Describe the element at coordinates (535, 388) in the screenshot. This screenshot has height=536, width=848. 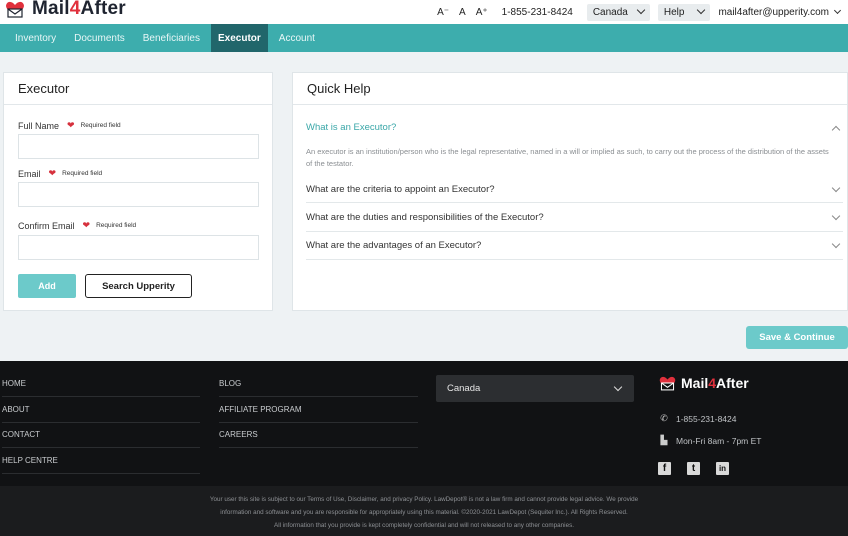
I see `footer-country-select: Canada` at that location.